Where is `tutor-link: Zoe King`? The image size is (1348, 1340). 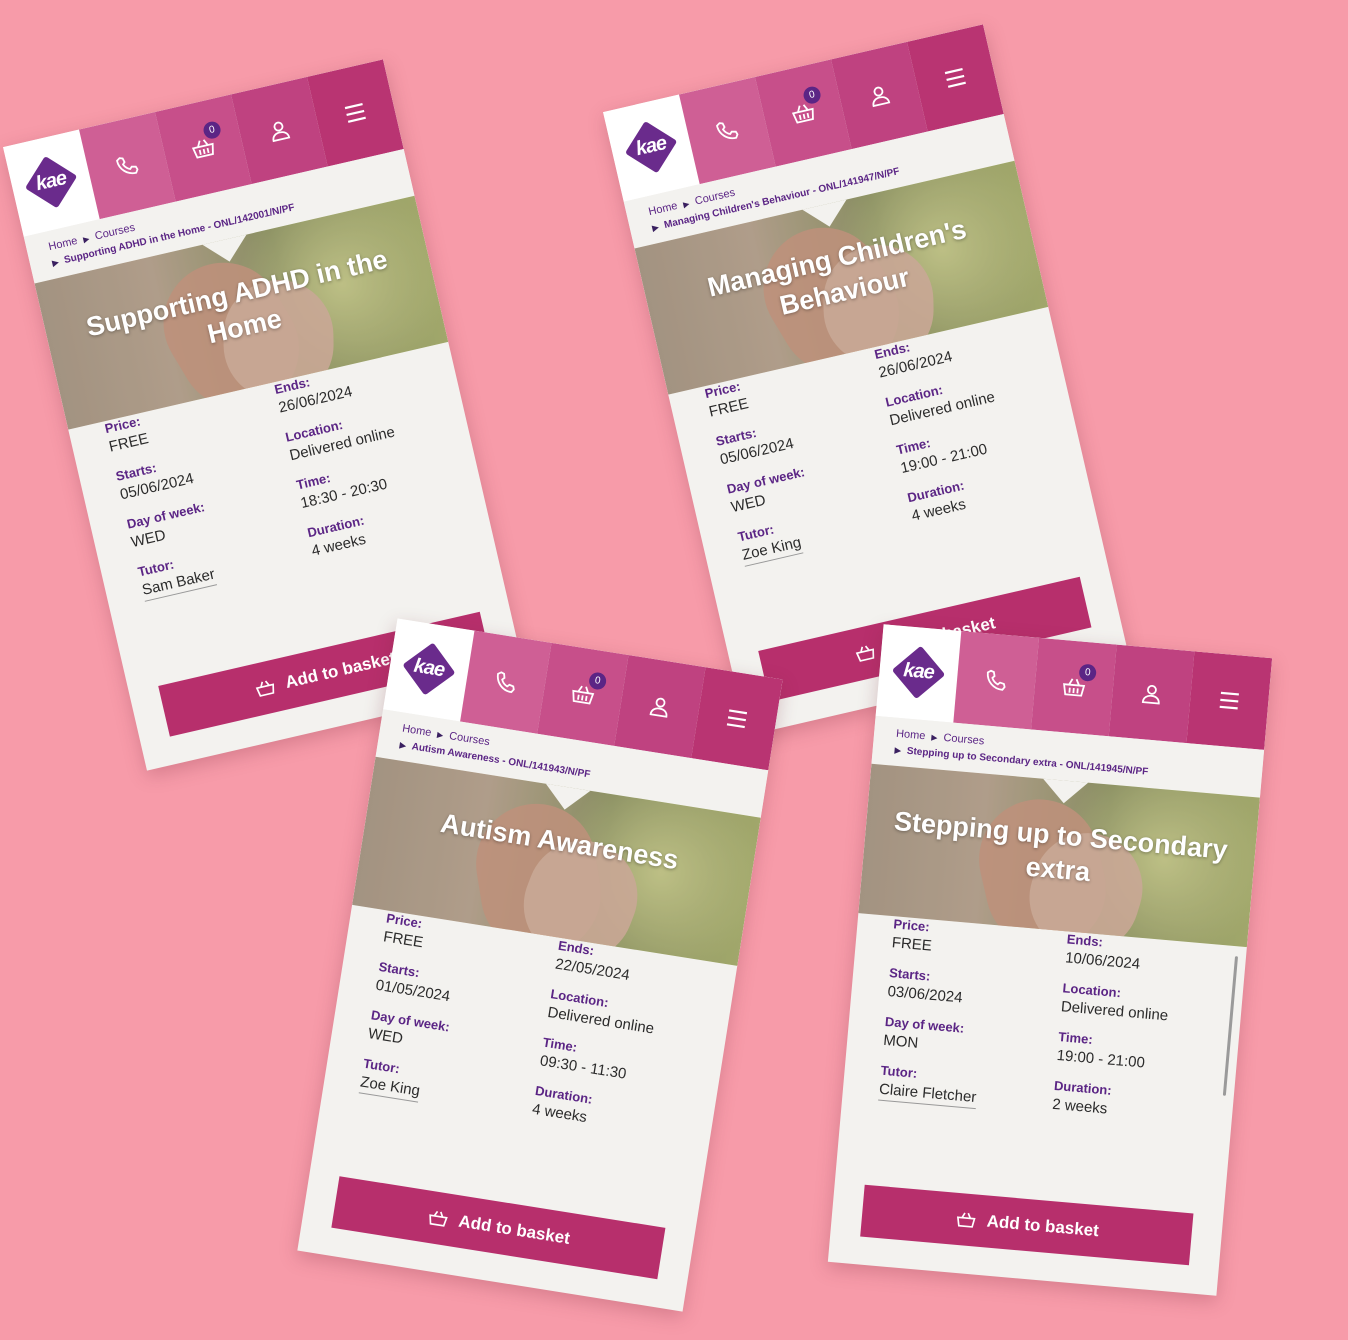
tutor-link: Zoe King is located at coordinates (390, 1088).